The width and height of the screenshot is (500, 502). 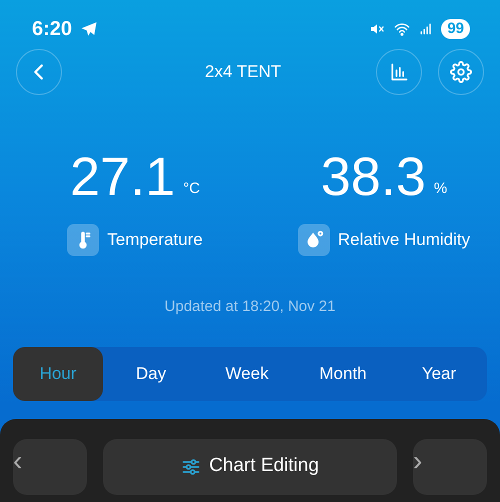 What do you see at coordinates (373, 177) in the screenshot?
I see `reading-value: 38.3` at bounding box center [373, 177].